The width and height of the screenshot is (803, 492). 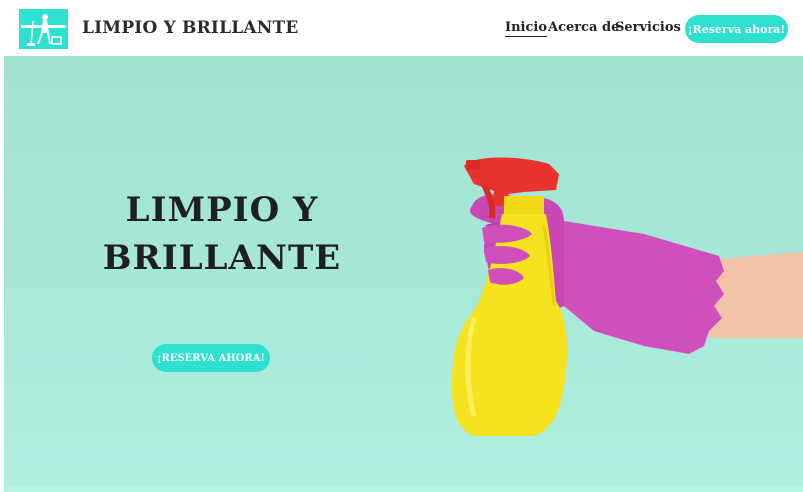 What do you see at coordinates (648, 27) in the screenshot?
I see `nav-item-servicios: Servicios` at bounding box center [648, 27].